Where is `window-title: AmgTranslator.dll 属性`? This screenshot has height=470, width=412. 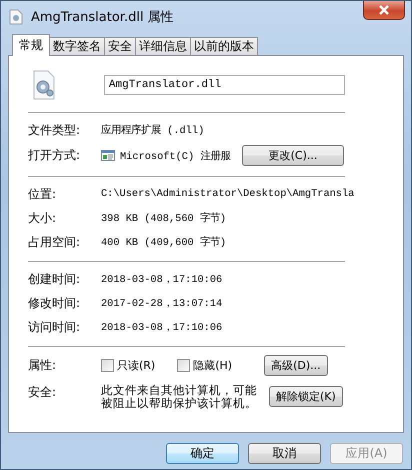
window-title: AmgTranslator.dll 属性 is located at coordinates (102, 17).